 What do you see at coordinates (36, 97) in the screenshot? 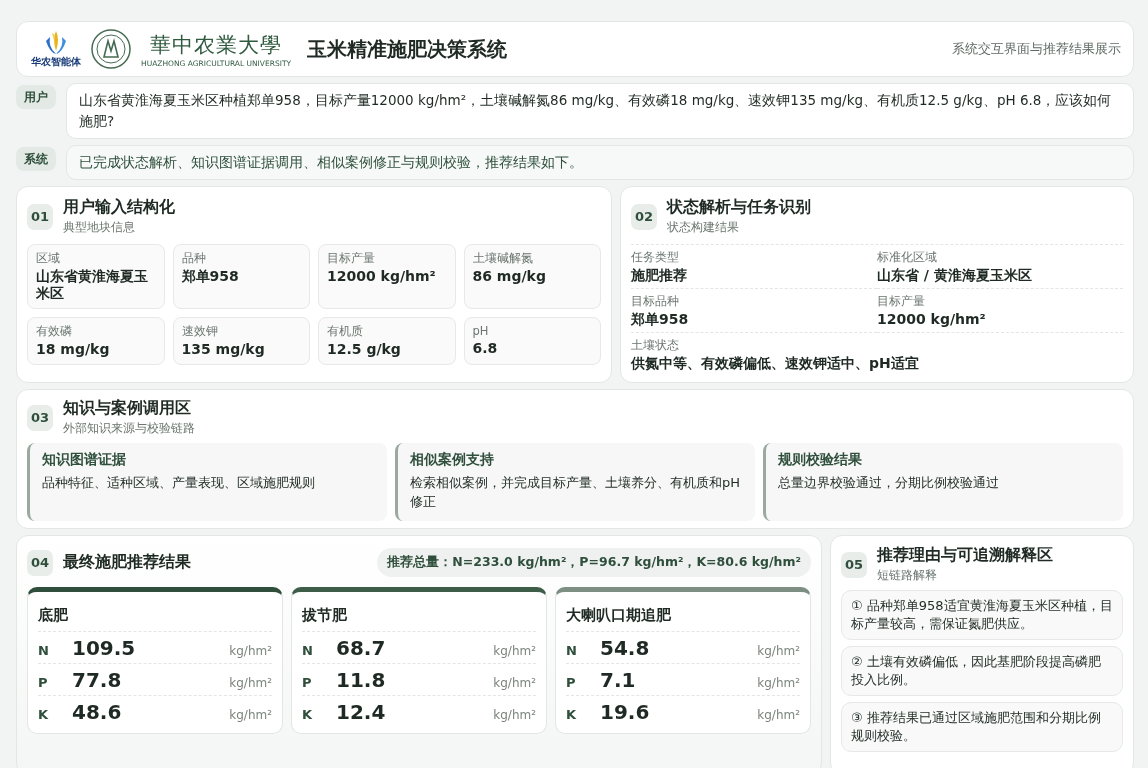
I see `role-tag: 用户` at bounding box center [36, 97].